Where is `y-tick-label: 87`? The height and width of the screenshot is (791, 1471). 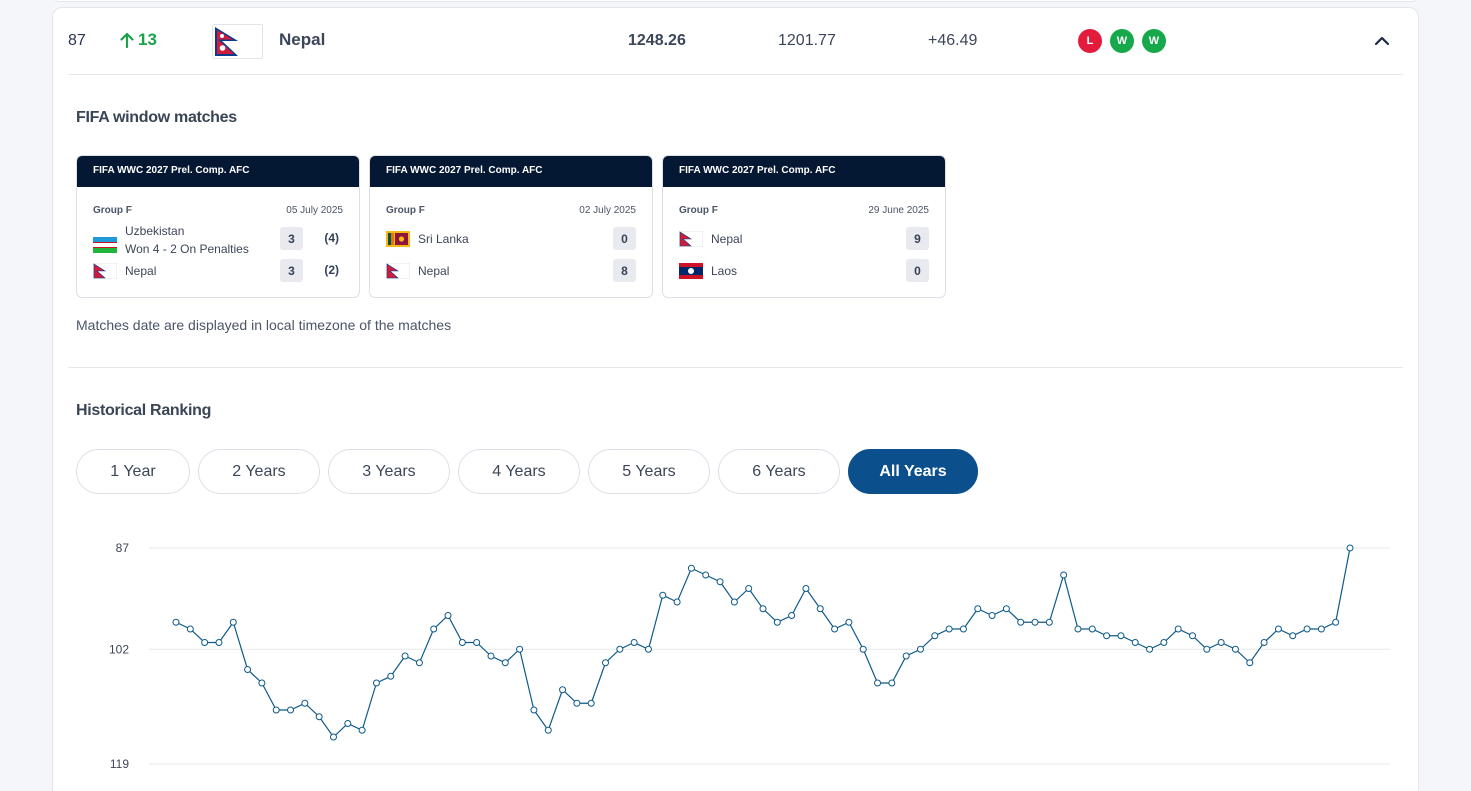
y-tick-label: 87 is located at coordinates (123, 548).